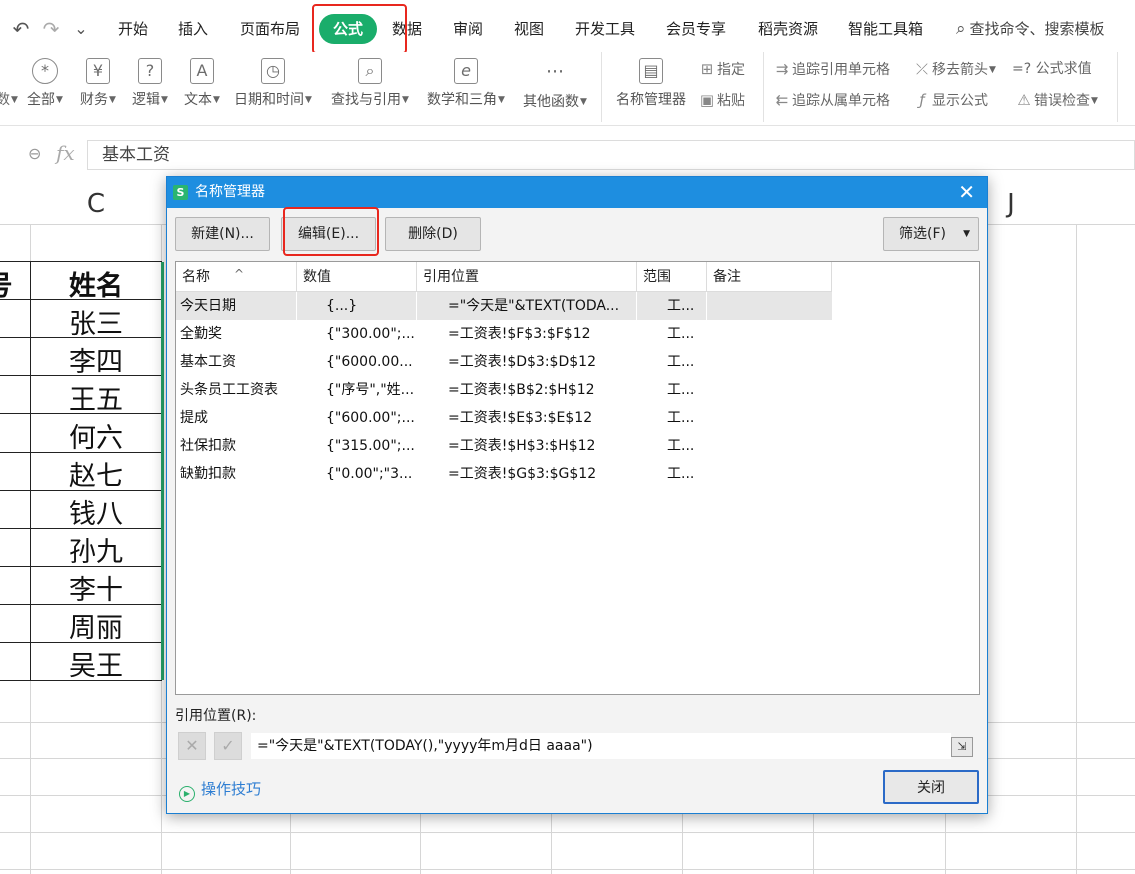  What do you see at coordinates (962, 747) in the screenshot?
I see `range-picker-icon: ⇲` at bounding box center [962, 747].